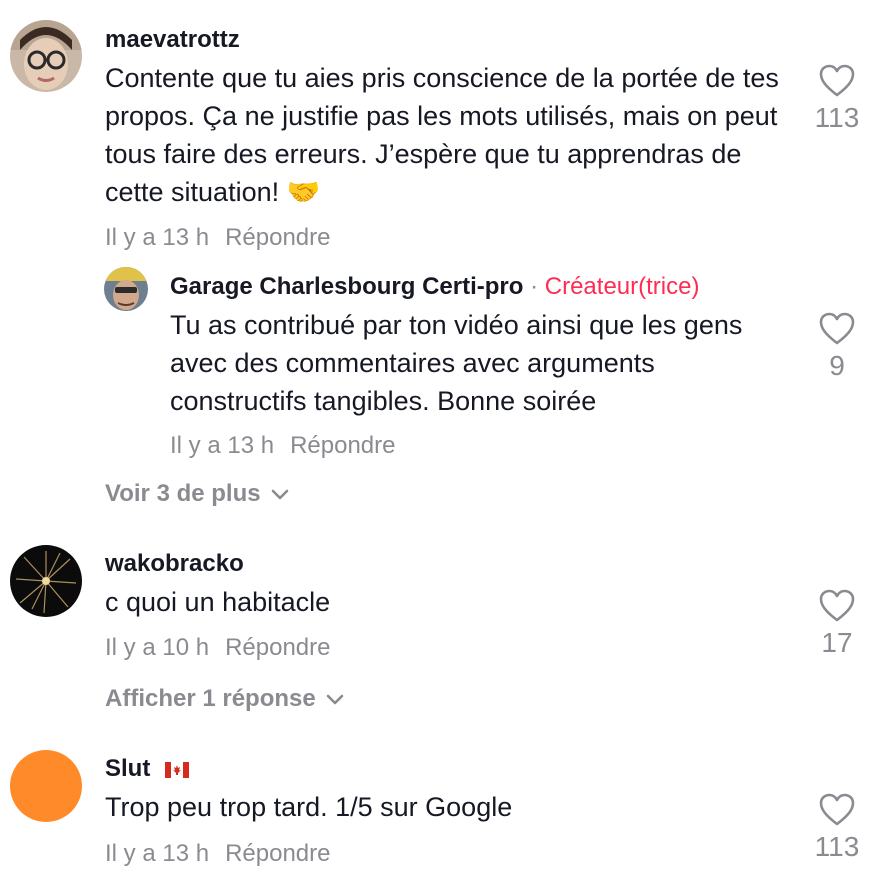 This screenshot has height=896, width=886. What do you see at coordinates (174, 564) in the screenshot?
I see `comment-username: wakobracko` at bounding box center [174, 564].